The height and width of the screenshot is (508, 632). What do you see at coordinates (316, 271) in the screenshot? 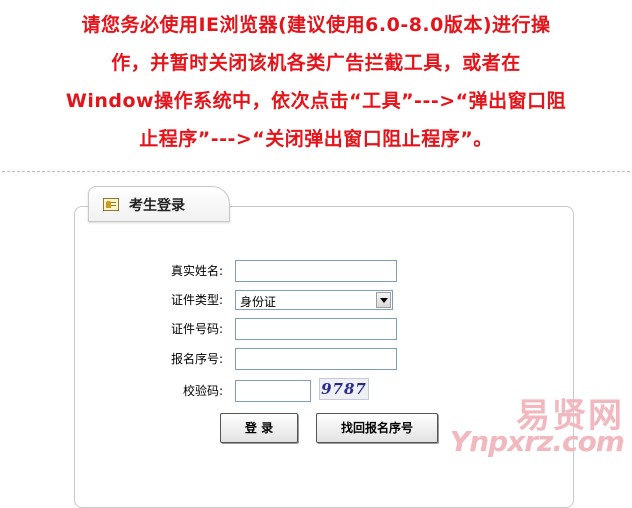
I see `name-input` at bounding box center [316, 271].